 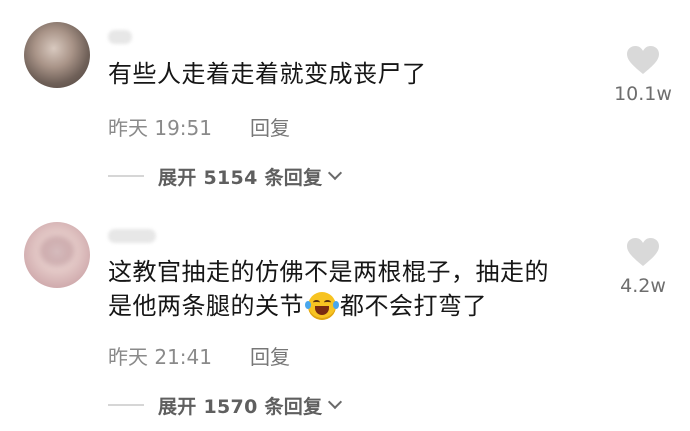 I want to click on comment-text: 有些人走着走着就变成丧尸了, so click(x=267, y=74).